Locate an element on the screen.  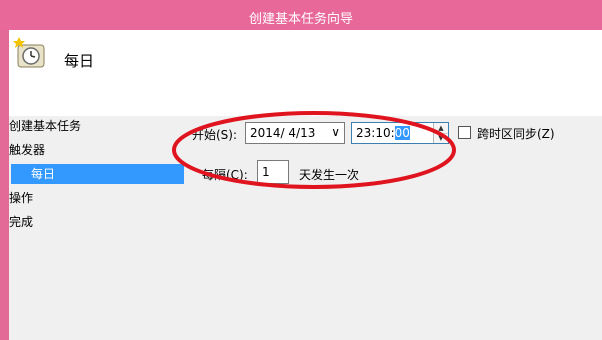
nav-item-daily: 每日 is located at coordinates (97, 174).